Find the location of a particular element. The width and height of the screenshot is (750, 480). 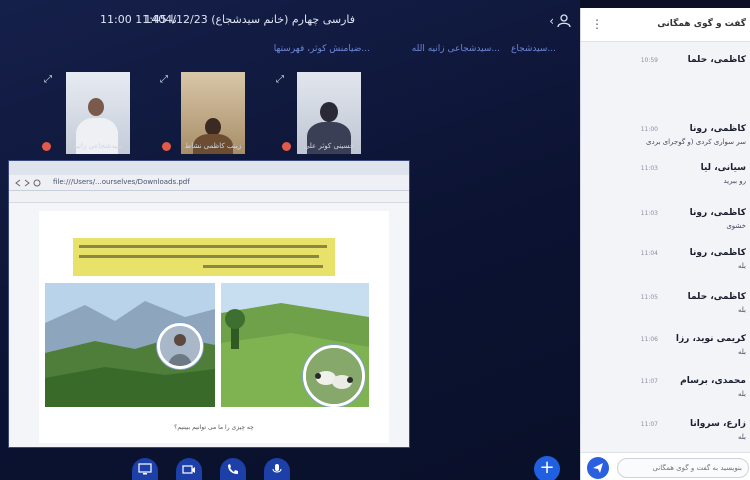

chat-timestamp: 10:59 is located at coordinates (649, 60).